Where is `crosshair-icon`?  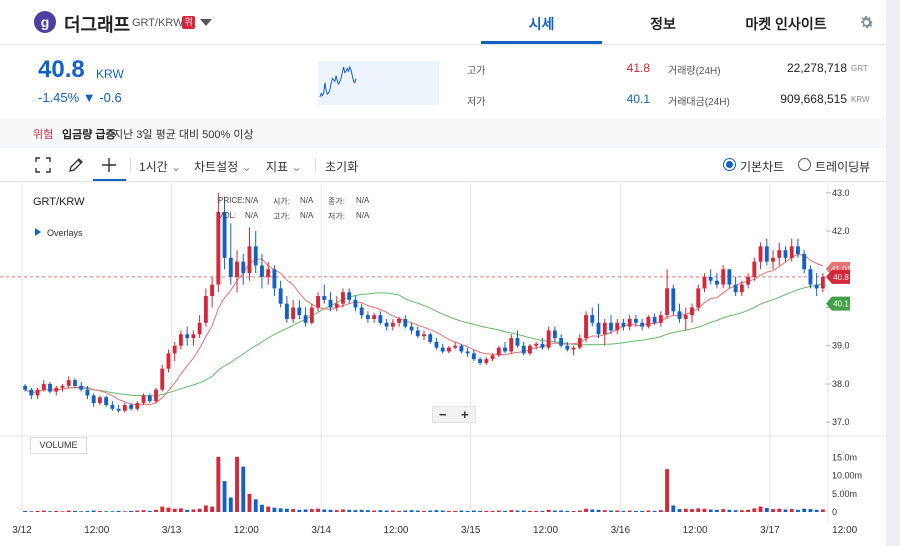
crosshair-icon is located at coordinates (109, 165).